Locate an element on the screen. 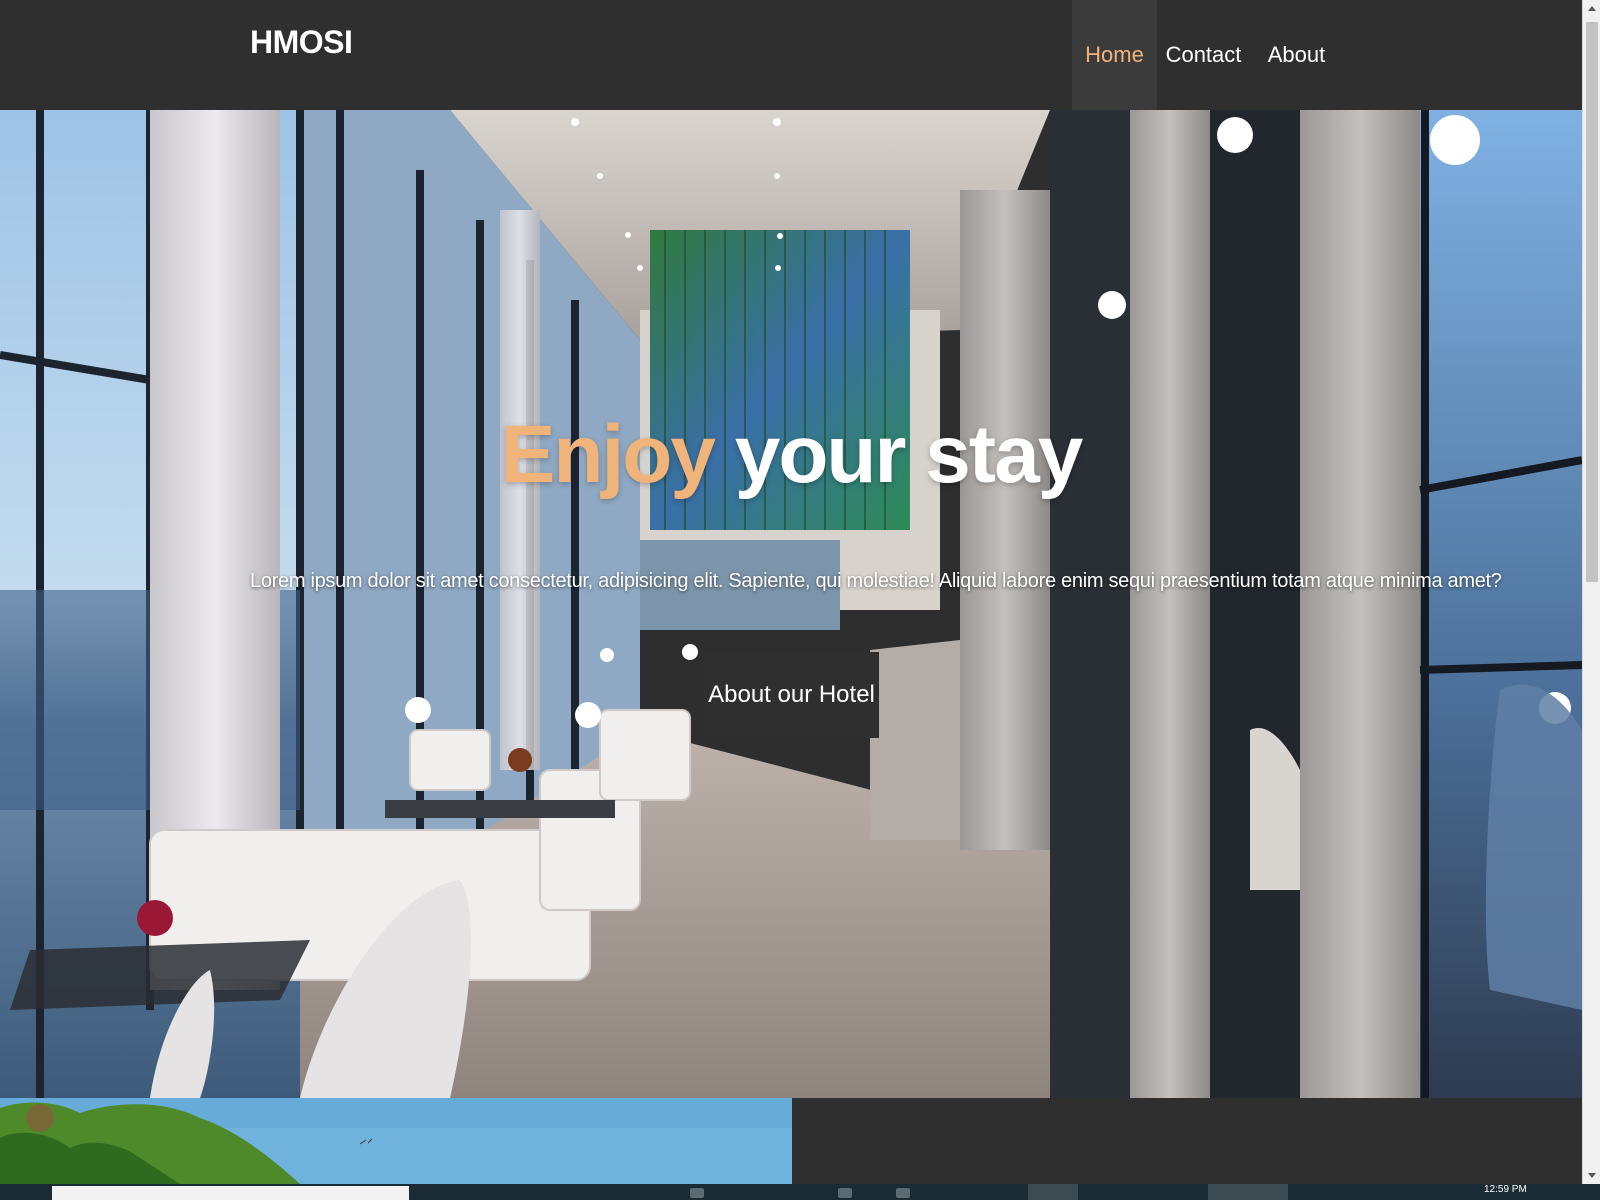 This screenshot has width=1600, height=1200. lower-section is located at coordinates (791, 1141).